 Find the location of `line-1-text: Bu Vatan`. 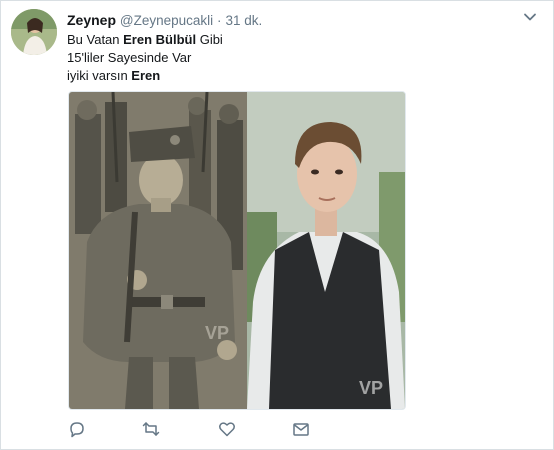

line-1-text: Bu Vatan is located at coordinates (95, 39).